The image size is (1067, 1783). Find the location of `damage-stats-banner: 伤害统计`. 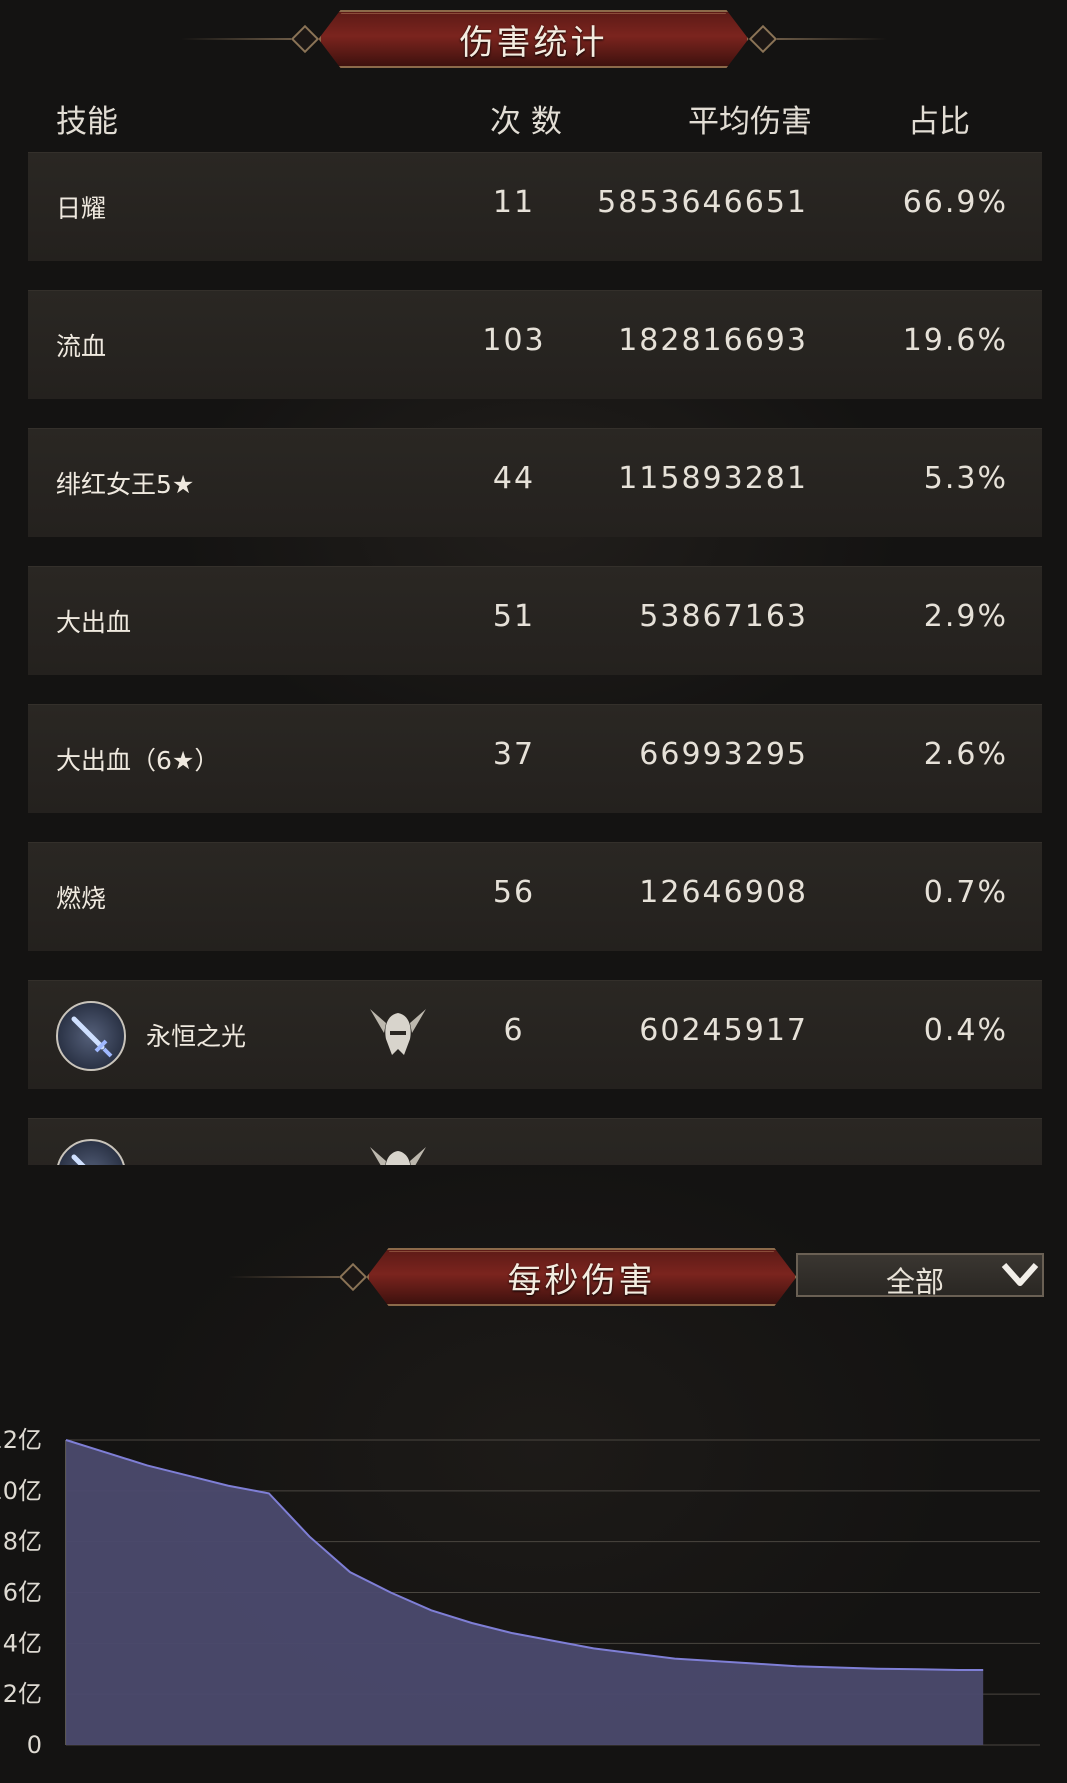

damage-stats-banner: 伤害统计 is located at coordinates (533, 39).